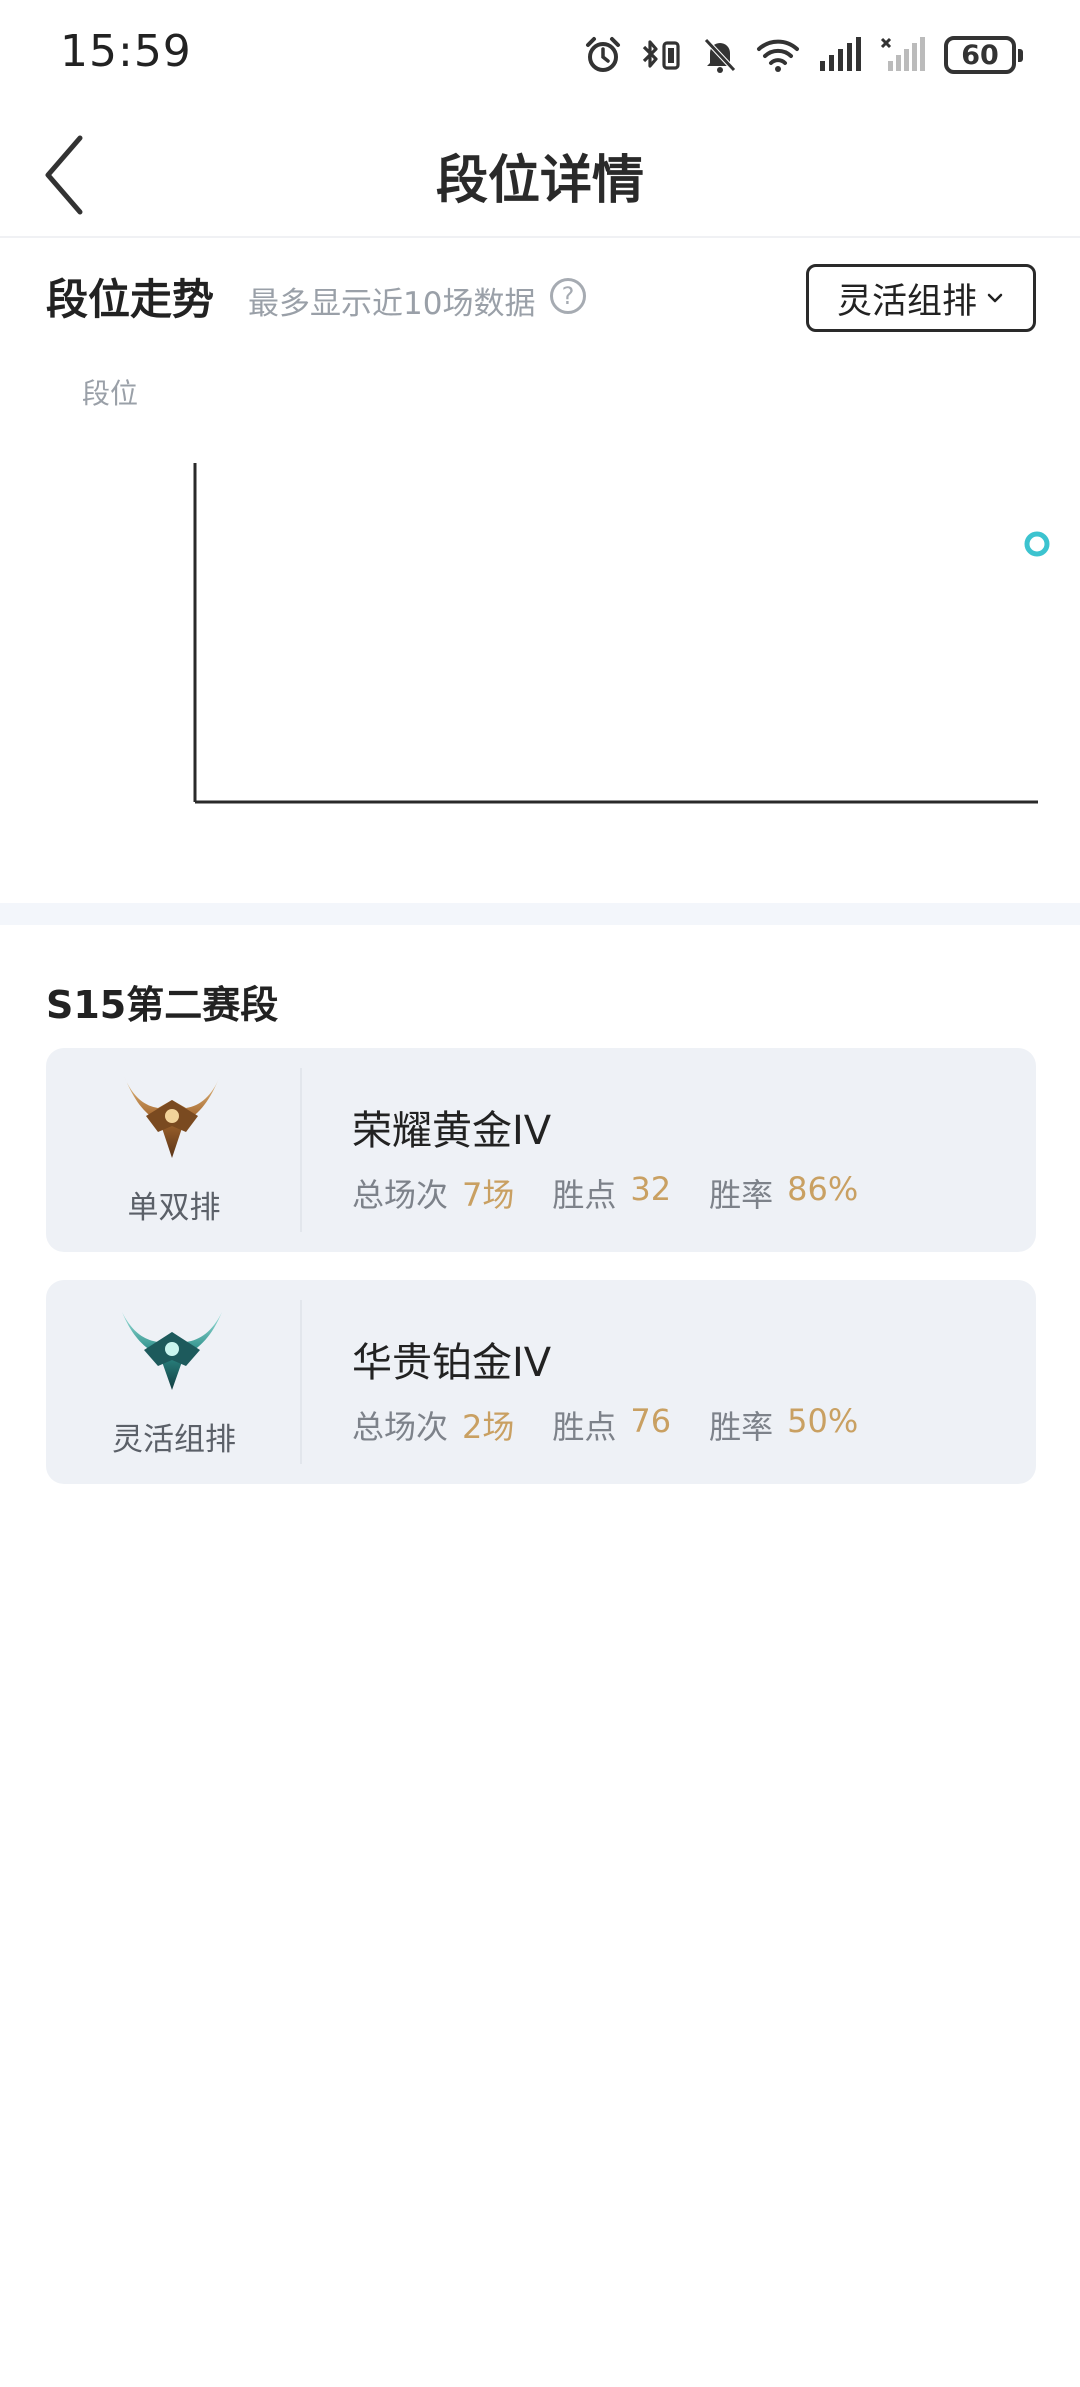  I want to click on stat-value: 32, so click(651, 1189).